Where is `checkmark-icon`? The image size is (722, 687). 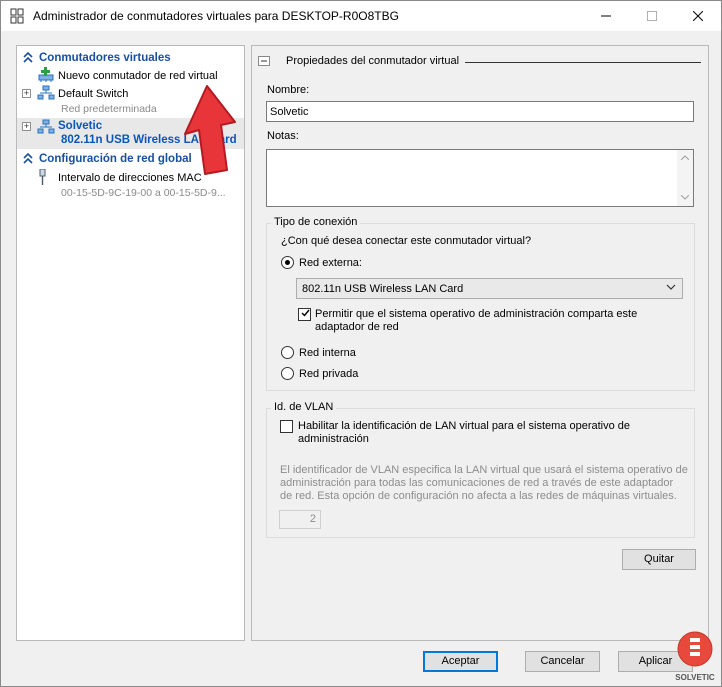
checkmark-icon is located at coordinates (305, 313).